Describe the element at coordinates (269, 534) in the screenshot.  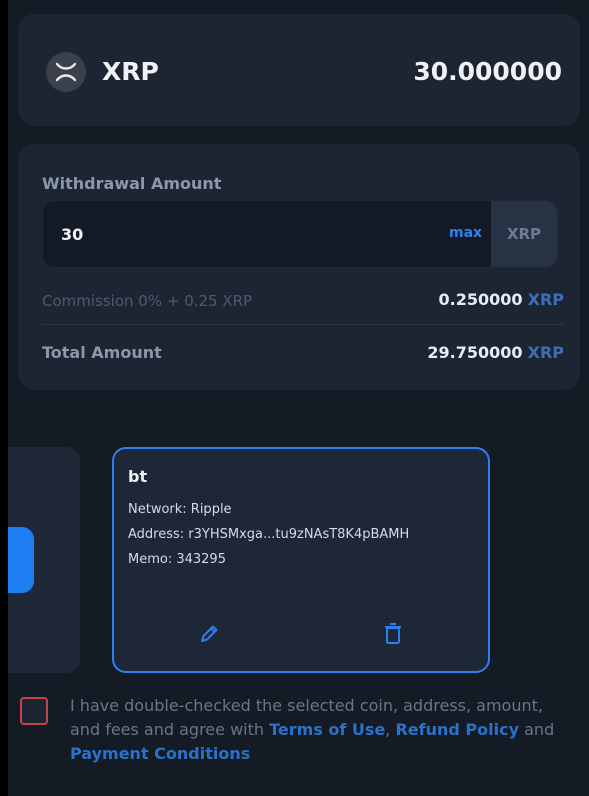
I see `address-value: Address: r3YHSMxga...tu9zNAsT8K4pBAMH` at that location.